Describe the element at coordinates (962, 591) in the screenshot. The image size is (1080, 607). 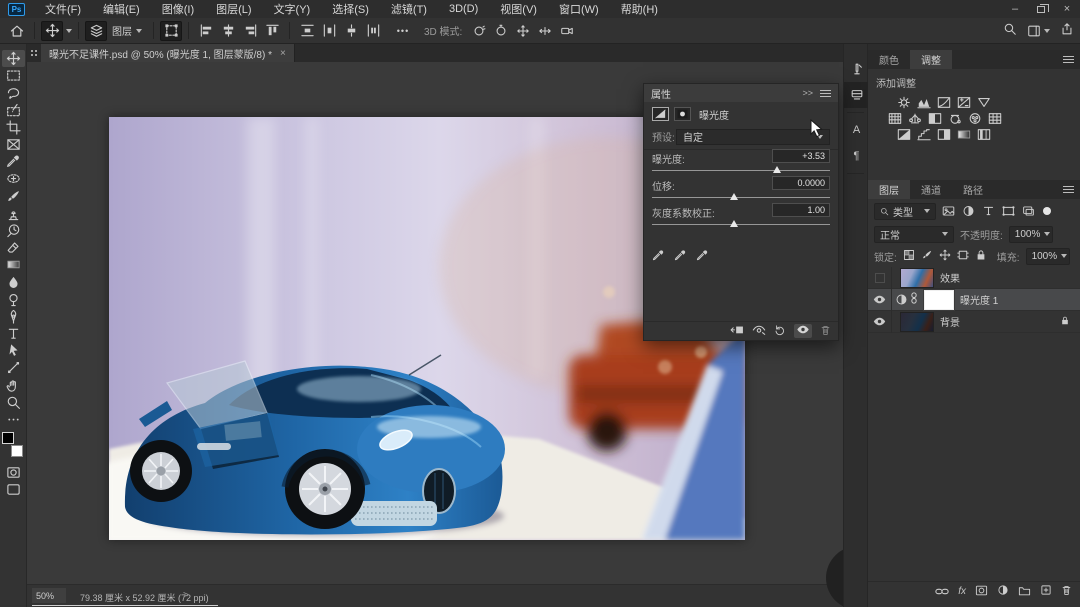
I see `layer-style-fx-icon: fx` at that location.